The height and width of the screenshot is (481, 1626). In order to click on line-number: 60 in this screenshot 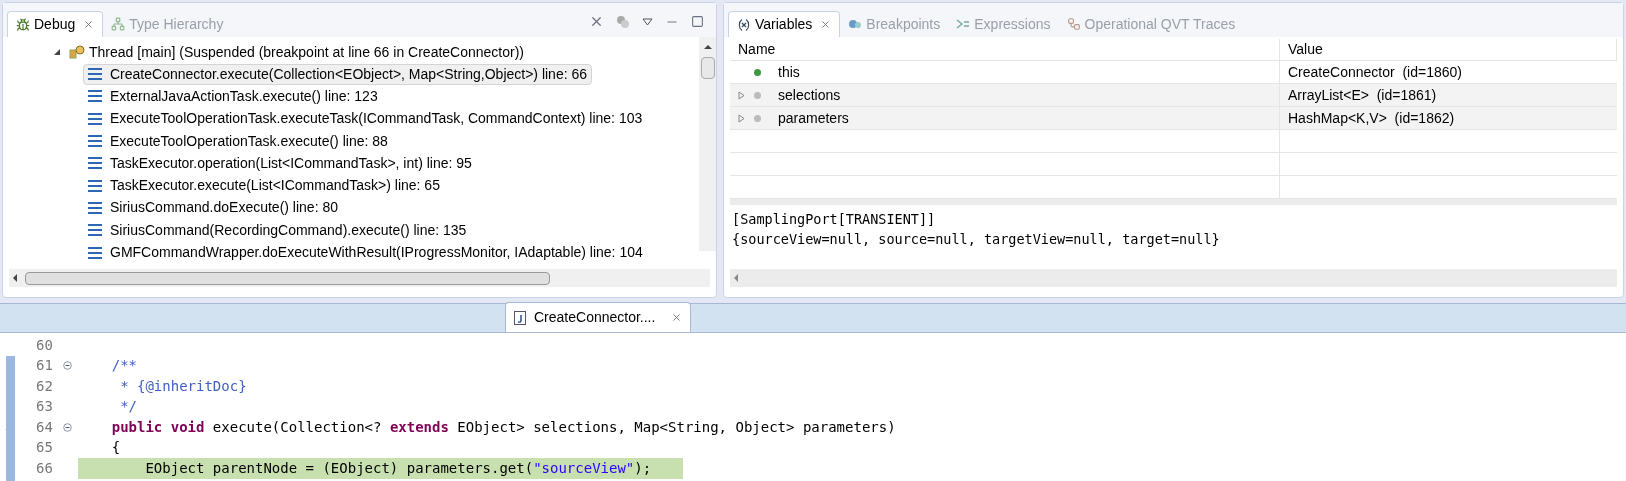, I will do `click(45, 345)`.